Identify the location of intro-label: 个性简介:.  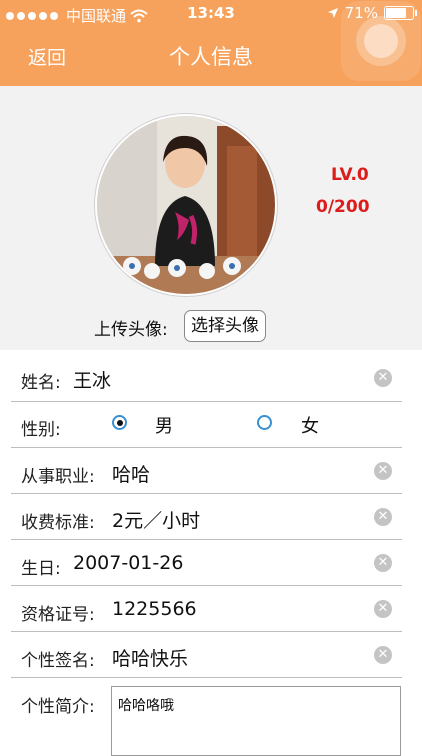
(58, 707).